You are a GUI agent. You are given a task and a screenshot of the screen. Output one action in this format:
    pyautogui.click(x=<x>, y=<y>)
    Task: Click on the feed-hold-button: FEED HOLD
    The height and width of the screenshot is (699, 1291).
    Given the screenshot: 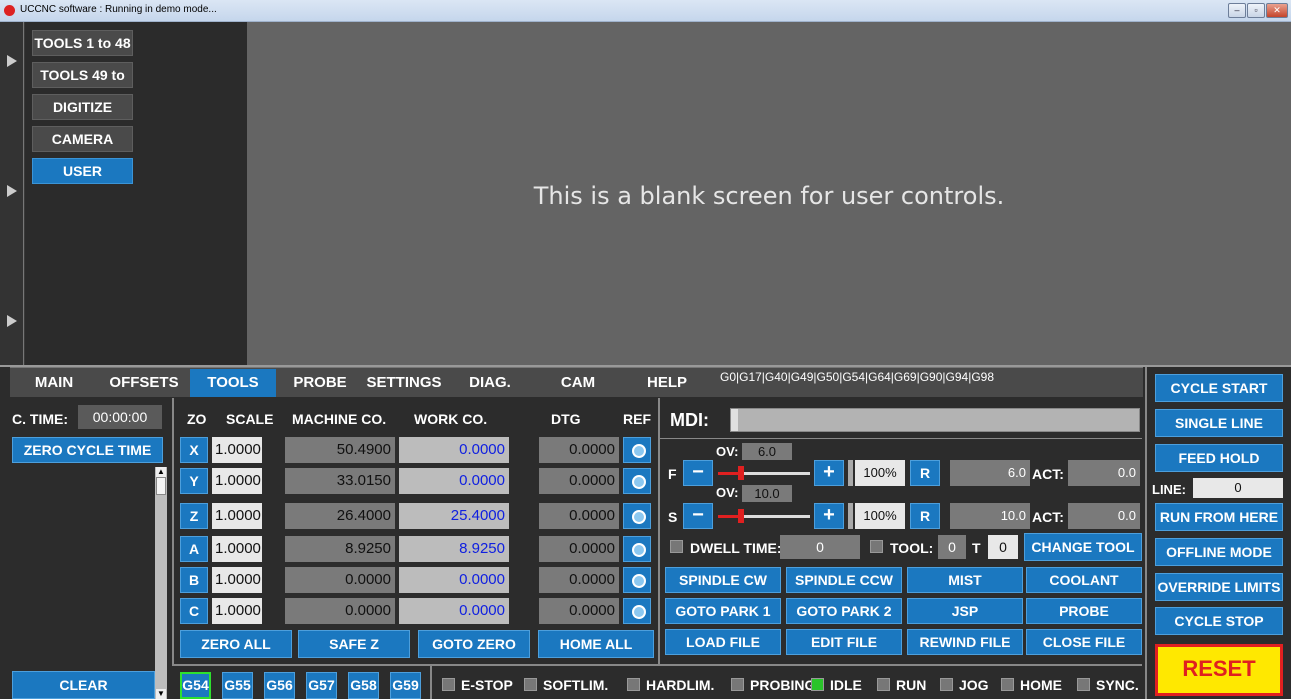 What is the action you would take?
    pyautogui.click(x=1219, y=458)
    